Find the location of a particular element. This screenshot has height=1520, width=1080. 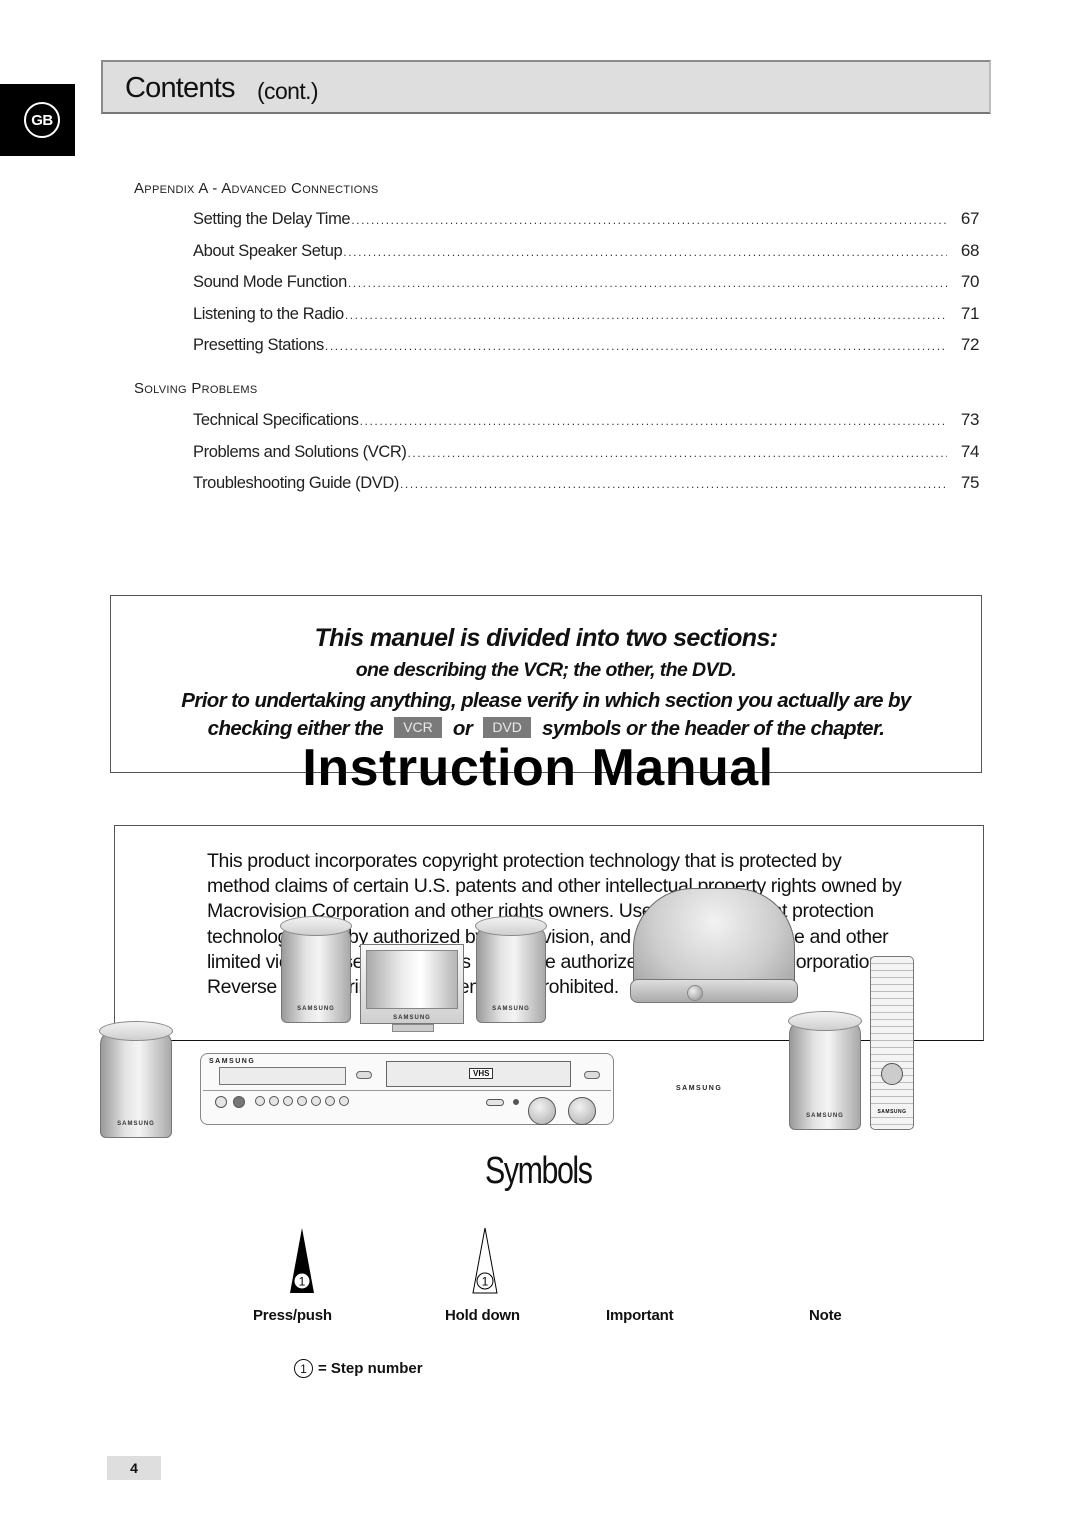

disc-tray is located at coordinates (282, 1076).